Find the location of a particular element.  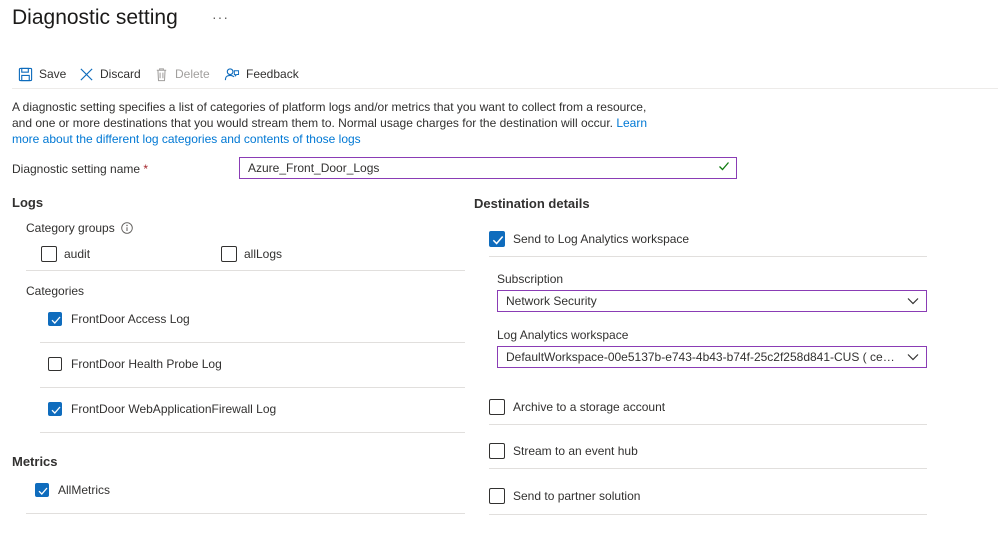

log-analytics-row: Send to Log Analytics workspace is located at coordinates (589, 239).